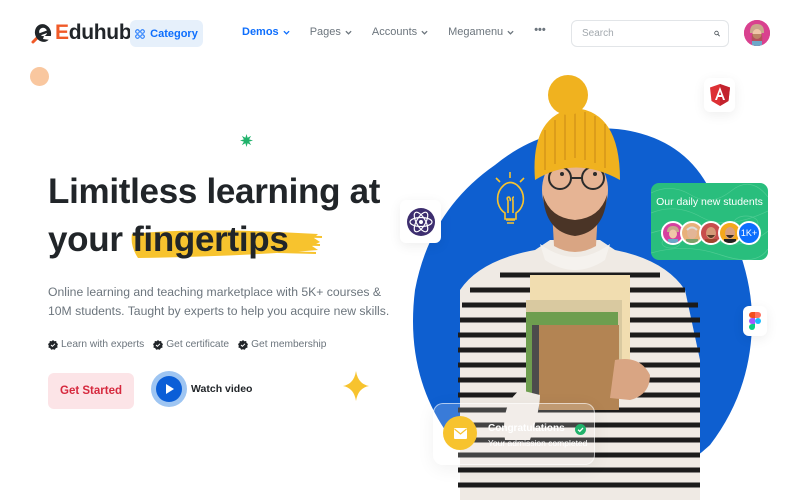 Image resolution: width=800 pixels, height=500 pixels. I want to click on nav-item-megamenu: Megamenu, so click(481, 32).